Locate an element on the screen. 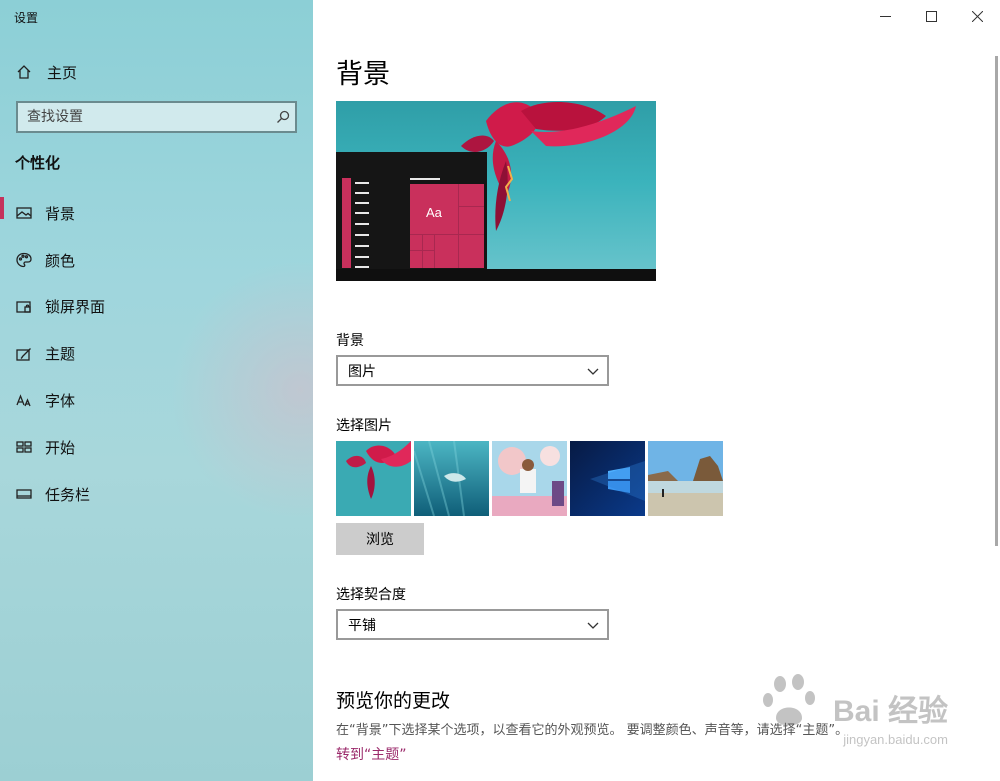 This screenshot has height=781, width=1000. go-to-themes-link: 转到“主题” is located at coordinates (371, 754).